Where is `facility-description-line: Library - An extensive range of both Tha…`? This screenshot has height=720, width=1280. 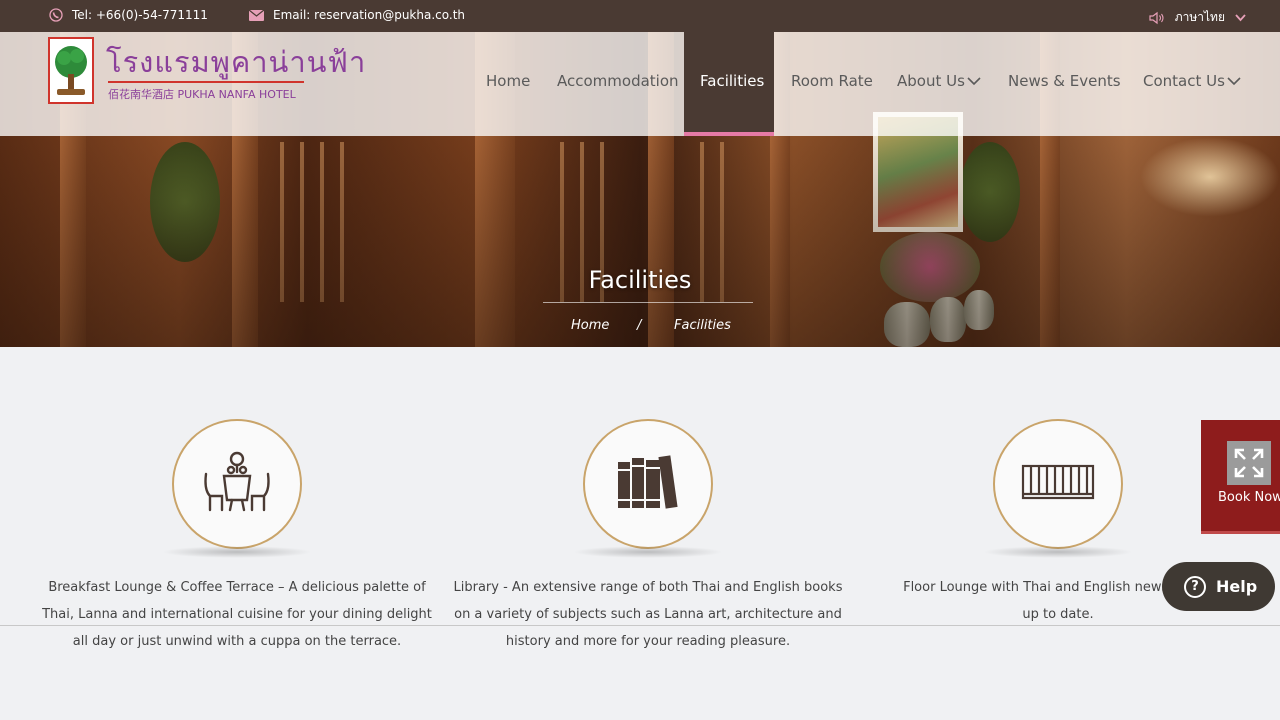 facility-description-line: Library - An extensive range of both Tha… is located at coordinates (648, 587).